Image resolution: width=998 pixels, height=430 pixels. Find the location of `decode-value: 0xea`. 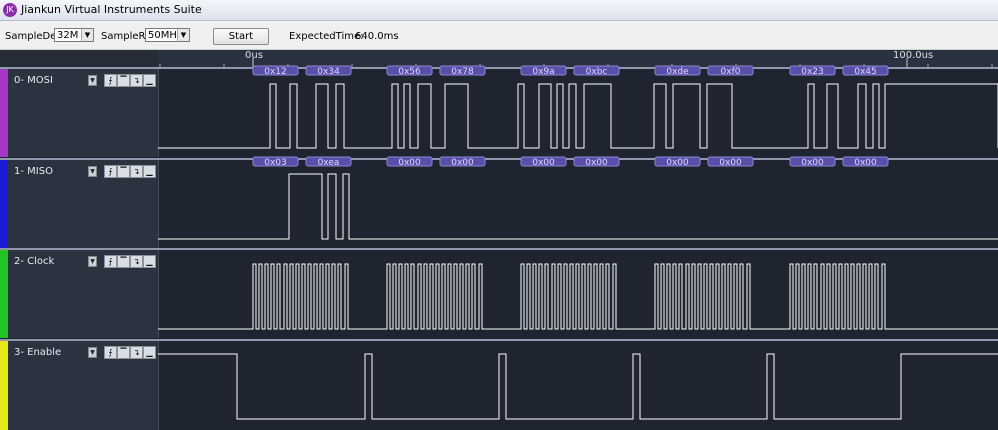

decode-value: 0xea is located at coordinates (328, 162).